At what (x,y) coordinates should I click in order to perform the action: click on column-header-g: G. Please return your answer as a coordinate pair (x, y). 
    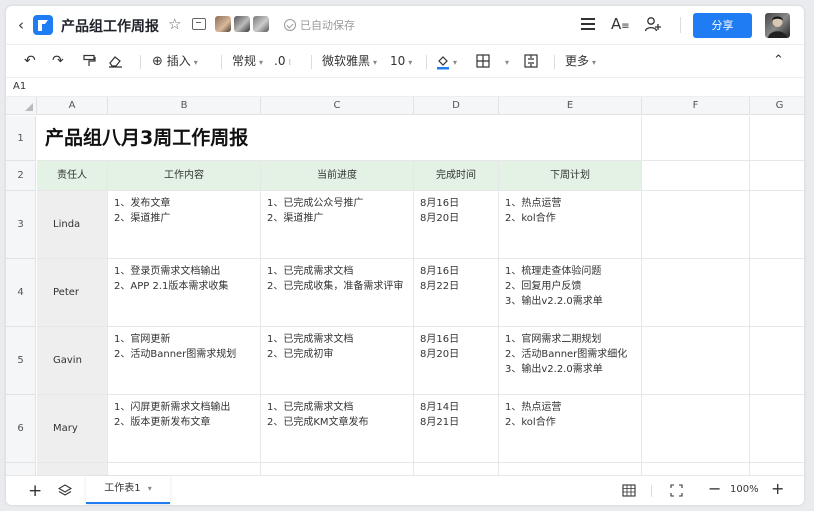
    Looking at the image, I should click on (777, 106).